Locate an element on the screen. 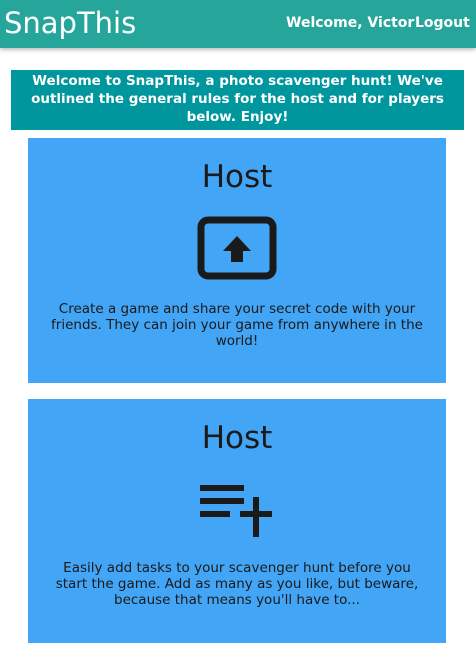 Image resolution: width=476 pixels, height=653 pixels. brand-logo-link: SnapThis is located at coordinates (70, 23).